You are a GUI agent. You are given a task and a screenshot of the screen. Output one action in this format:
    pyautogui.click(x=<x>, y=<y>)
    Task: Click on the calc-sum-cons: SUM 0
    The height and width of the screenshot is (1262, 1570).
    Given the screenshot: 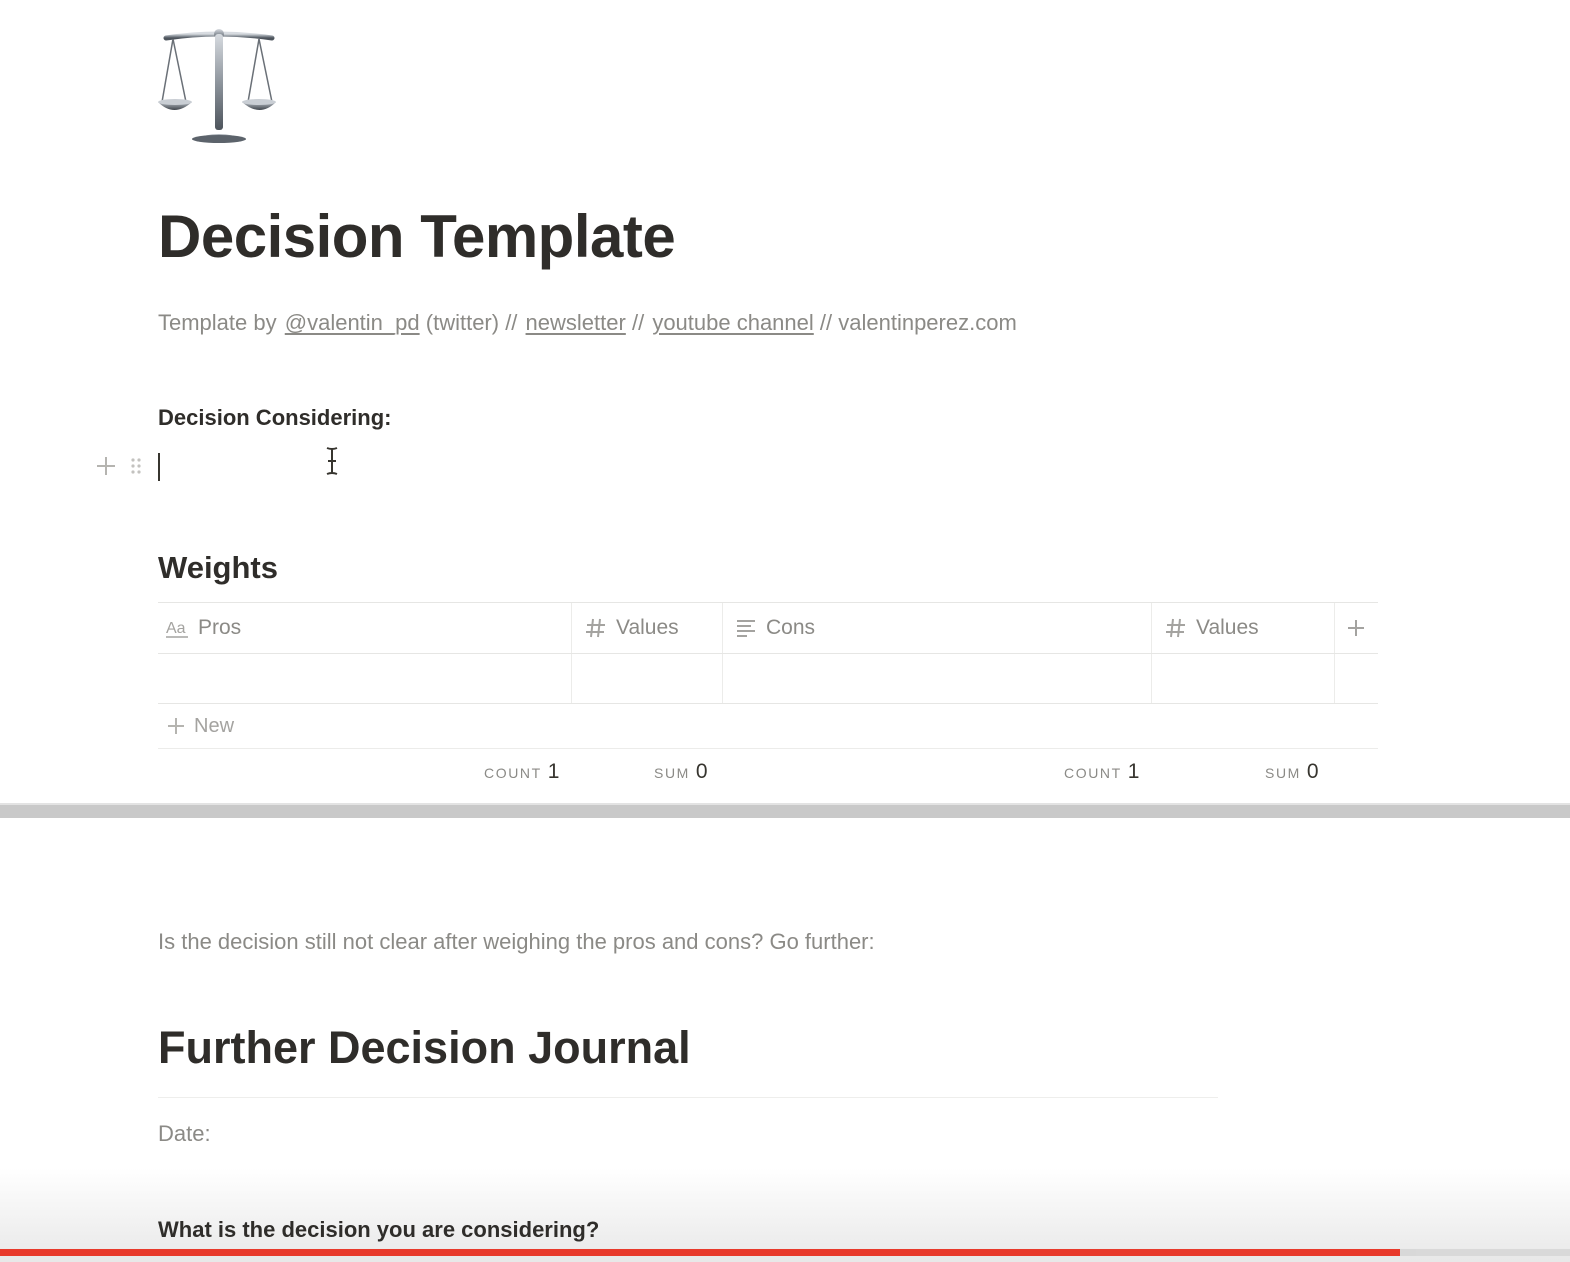 What is the action you would take?
    pyautogui.click(x=1292, y=772)
    